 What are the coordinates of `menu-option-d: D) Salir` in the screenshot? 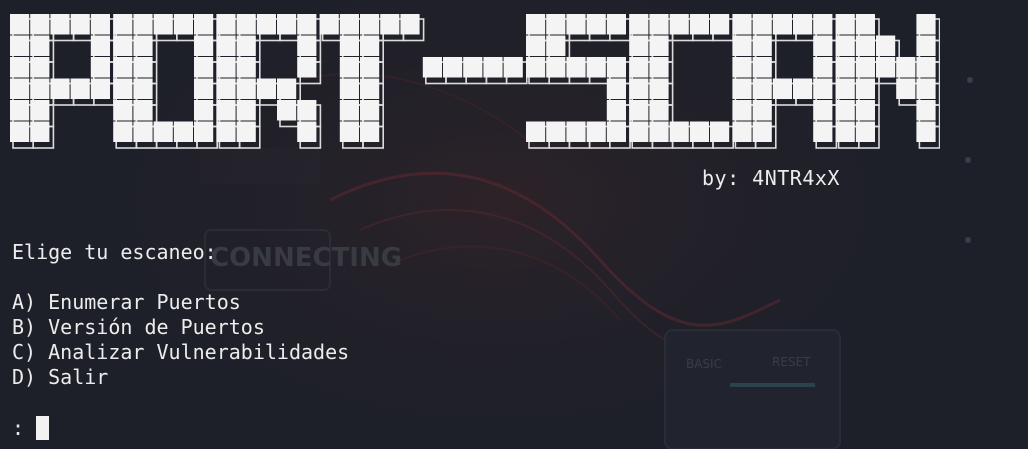 It's located at (180, 377).